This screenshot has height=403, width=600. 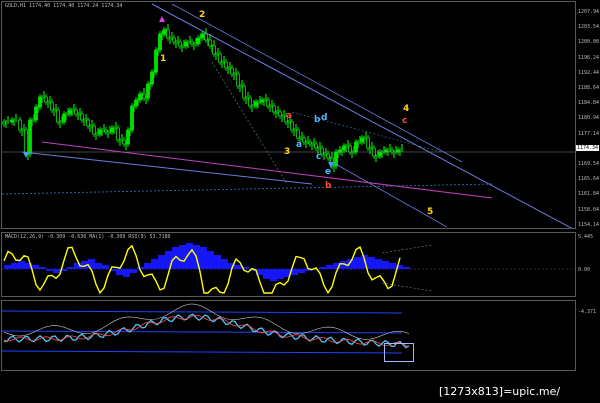 What do you see at coordinates (589, 57) in the screenshot?
I see `price-axis-tick: 1196.24` at bounding box center [589, 57].